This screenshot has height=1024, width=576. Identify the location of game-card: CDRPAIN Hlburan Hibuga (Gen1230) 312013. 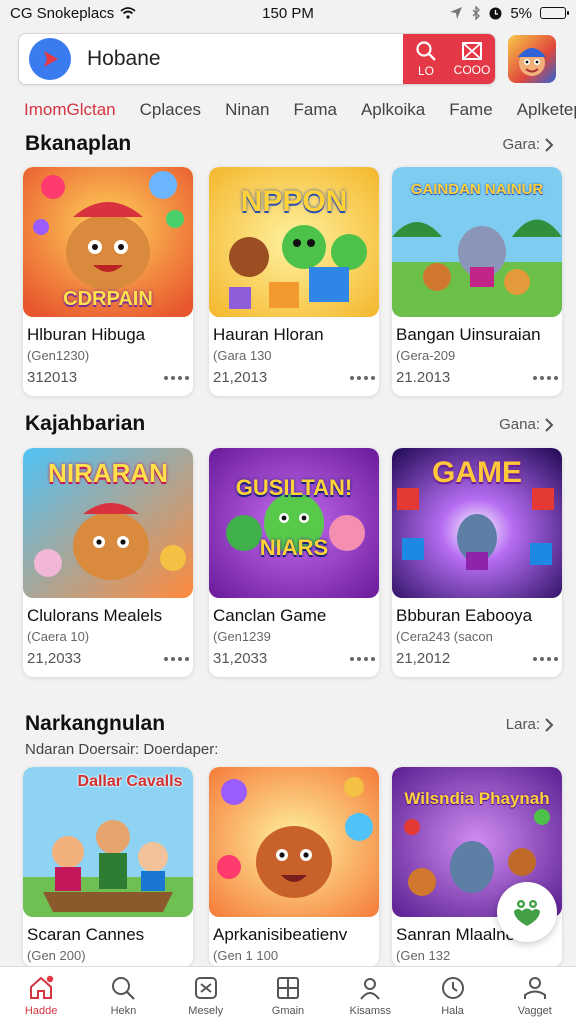
(108, 281).